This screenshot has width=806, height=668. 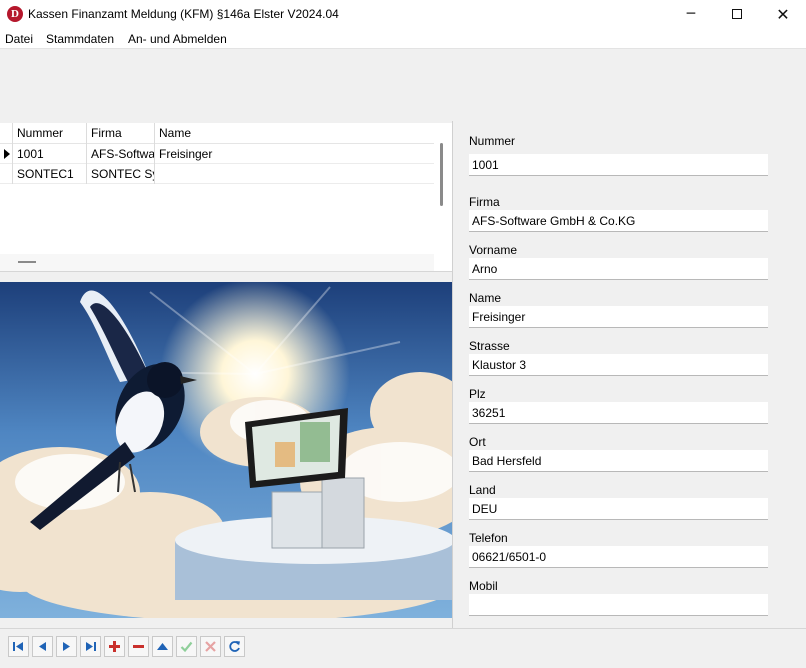 I want to click on label-land: Land, so click(x=482, y=490).